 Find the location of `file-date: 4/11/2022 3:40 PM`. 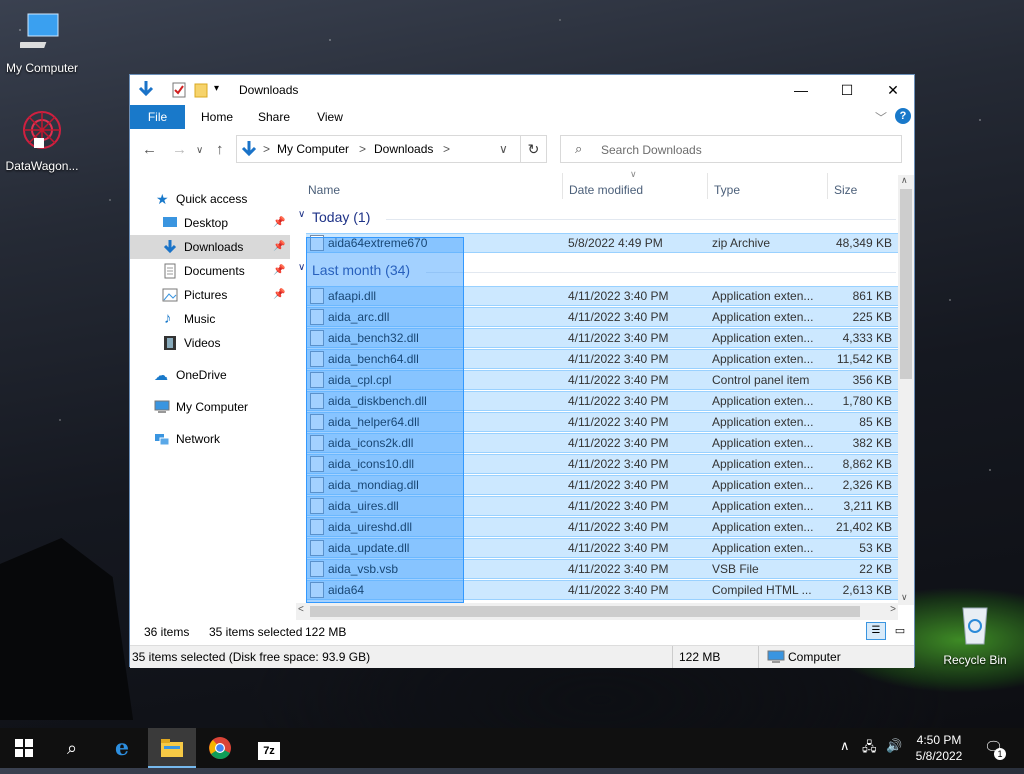

file-date: 4/11/2022 3:40 PM is located at coordinates (618, 422).